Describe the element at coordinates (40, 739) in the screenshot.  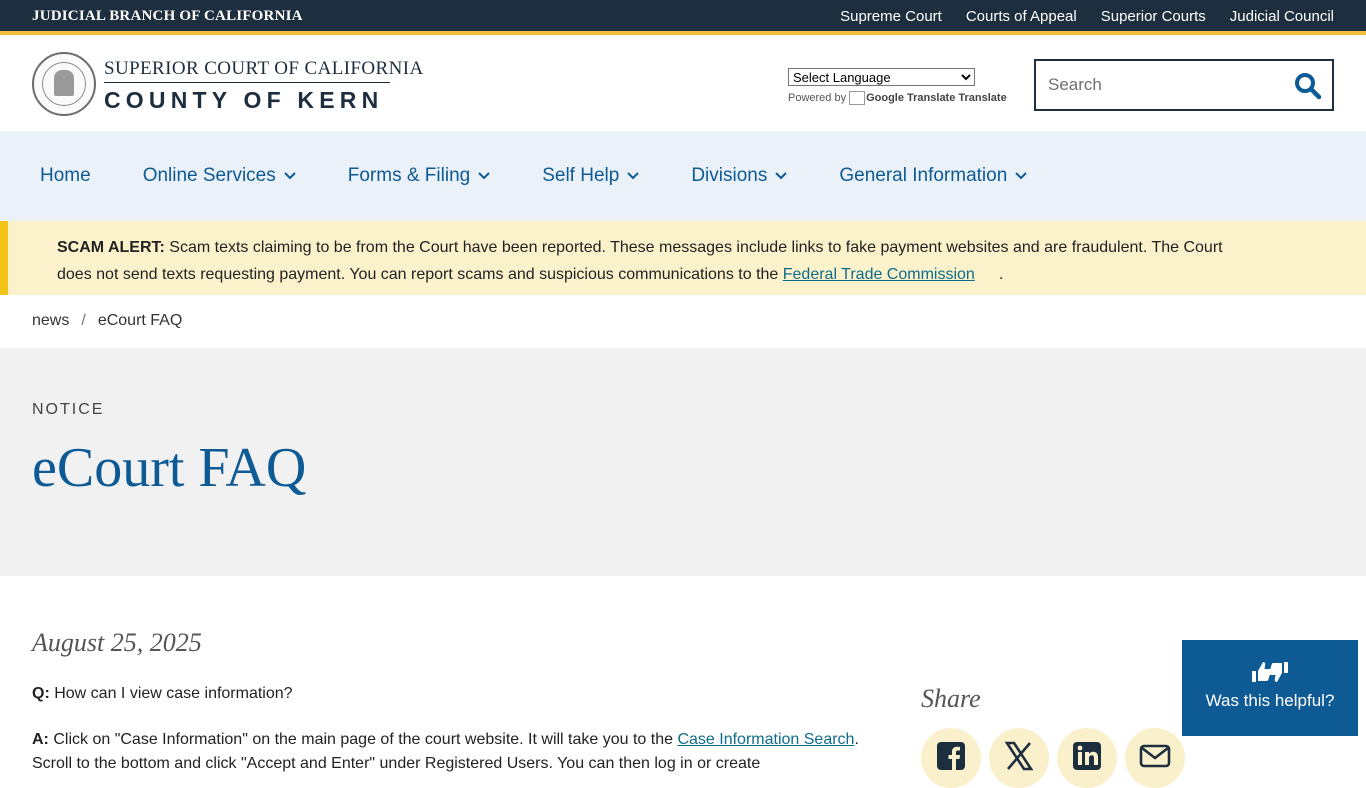
I see `answer-label: A:` at that location.